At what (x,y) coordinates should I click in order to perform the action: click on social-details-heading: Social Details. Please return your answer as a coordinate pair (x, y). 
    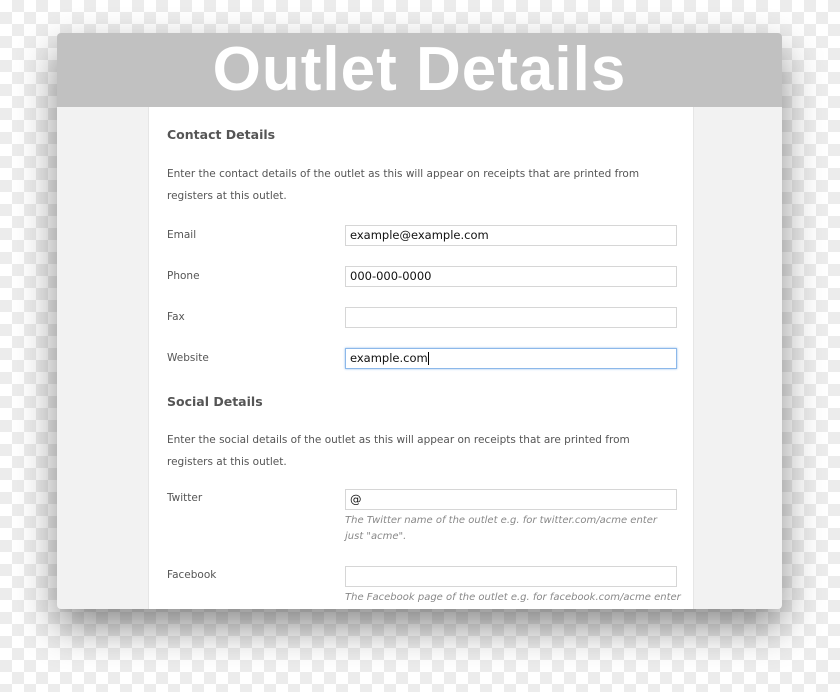
    Looking at the image, I should click on (215, 401).